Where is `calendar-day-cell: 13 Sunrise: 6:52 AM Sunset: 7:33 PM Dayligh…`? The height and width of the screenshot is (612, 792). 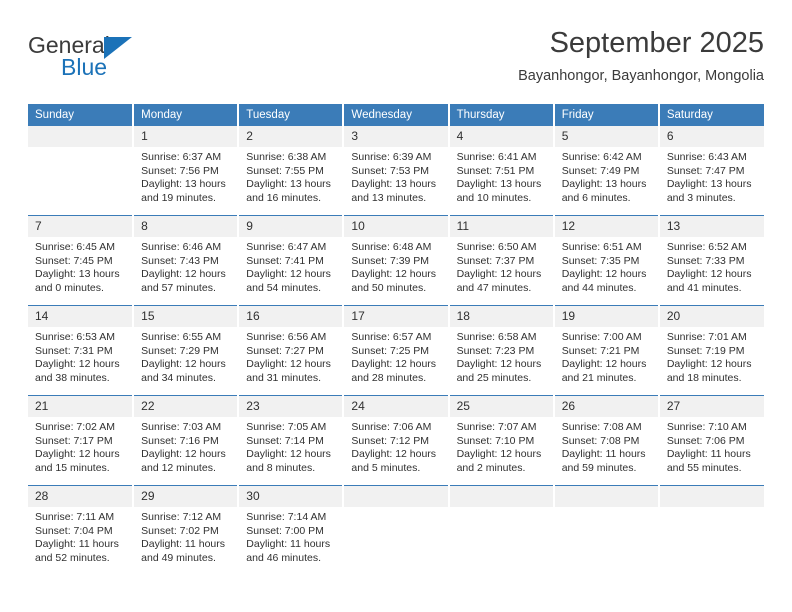 calendar-day-cell: 13 Sunrise: 6:52 AM Sunset: 7:33 PM Dayligh… is located at coordinates (711, 260).